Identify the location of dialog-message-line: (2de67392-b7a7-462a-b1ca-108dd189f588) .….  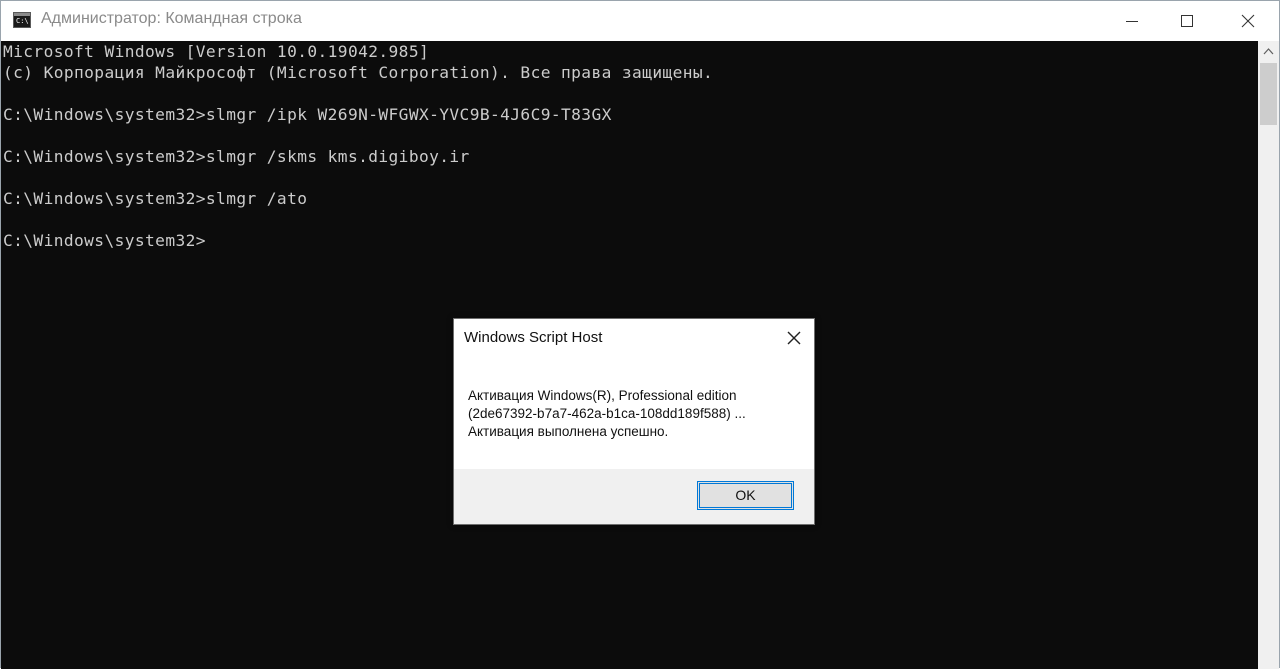
(607, 413).